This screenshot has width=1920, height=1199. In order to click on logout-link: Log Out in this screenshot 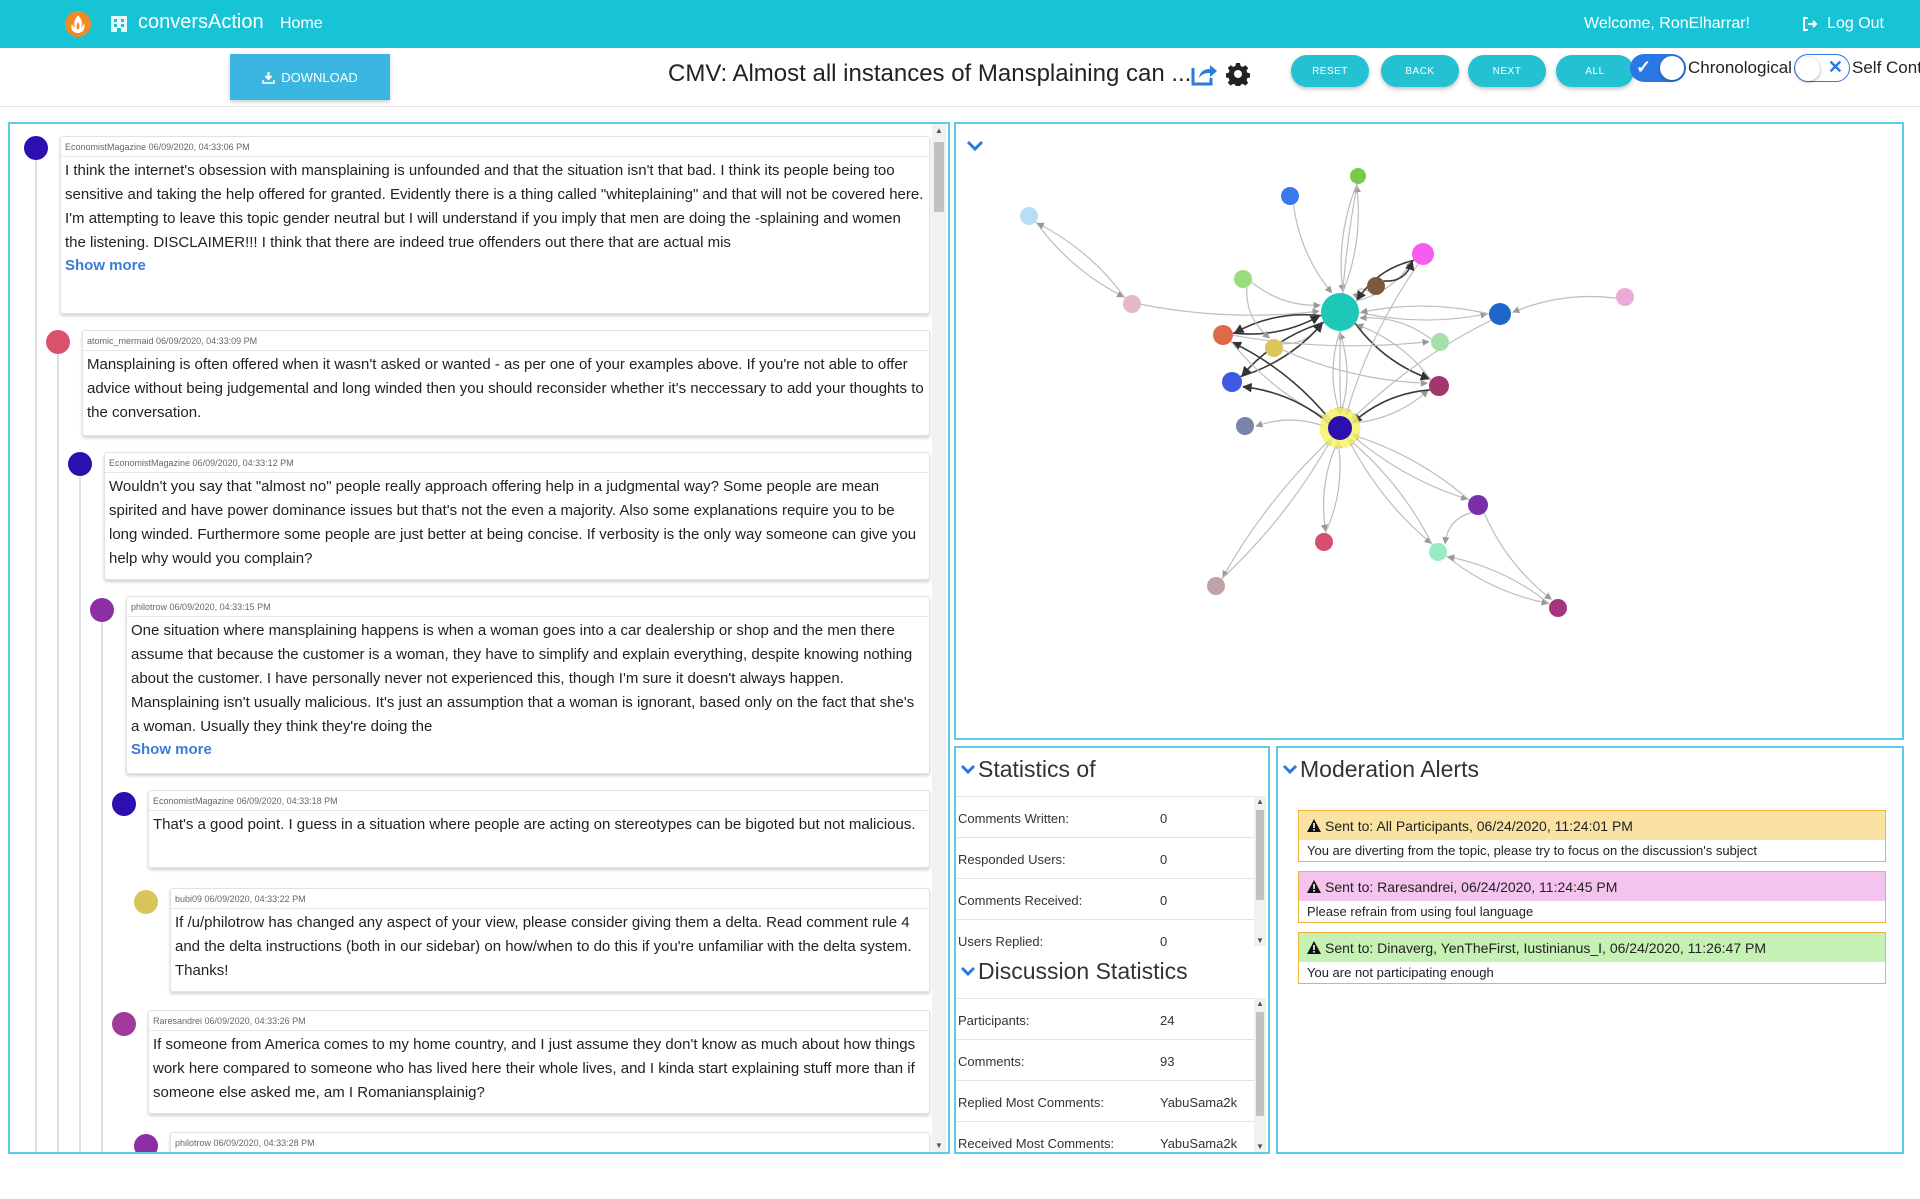, I will do `click(1842, 24)`.